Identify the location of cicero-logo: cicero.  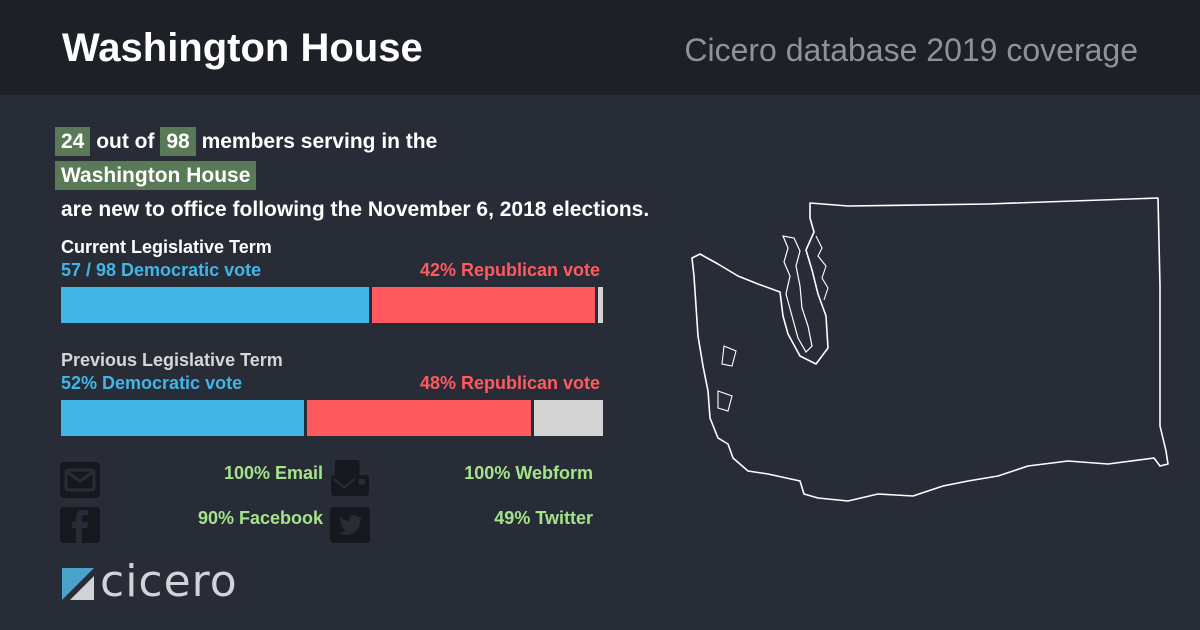
(167, 581).